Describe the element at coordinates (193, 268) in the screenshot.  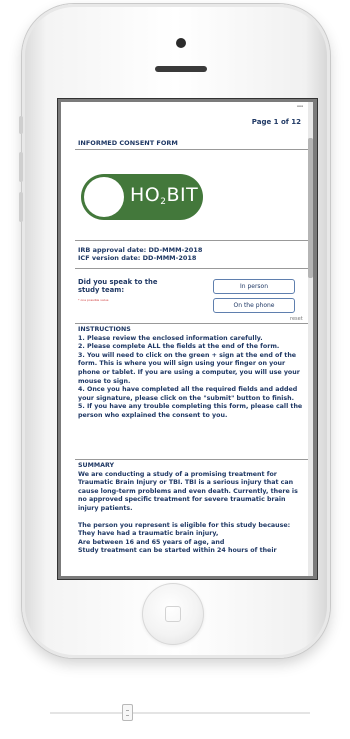
I see `dates-divider` at that location.